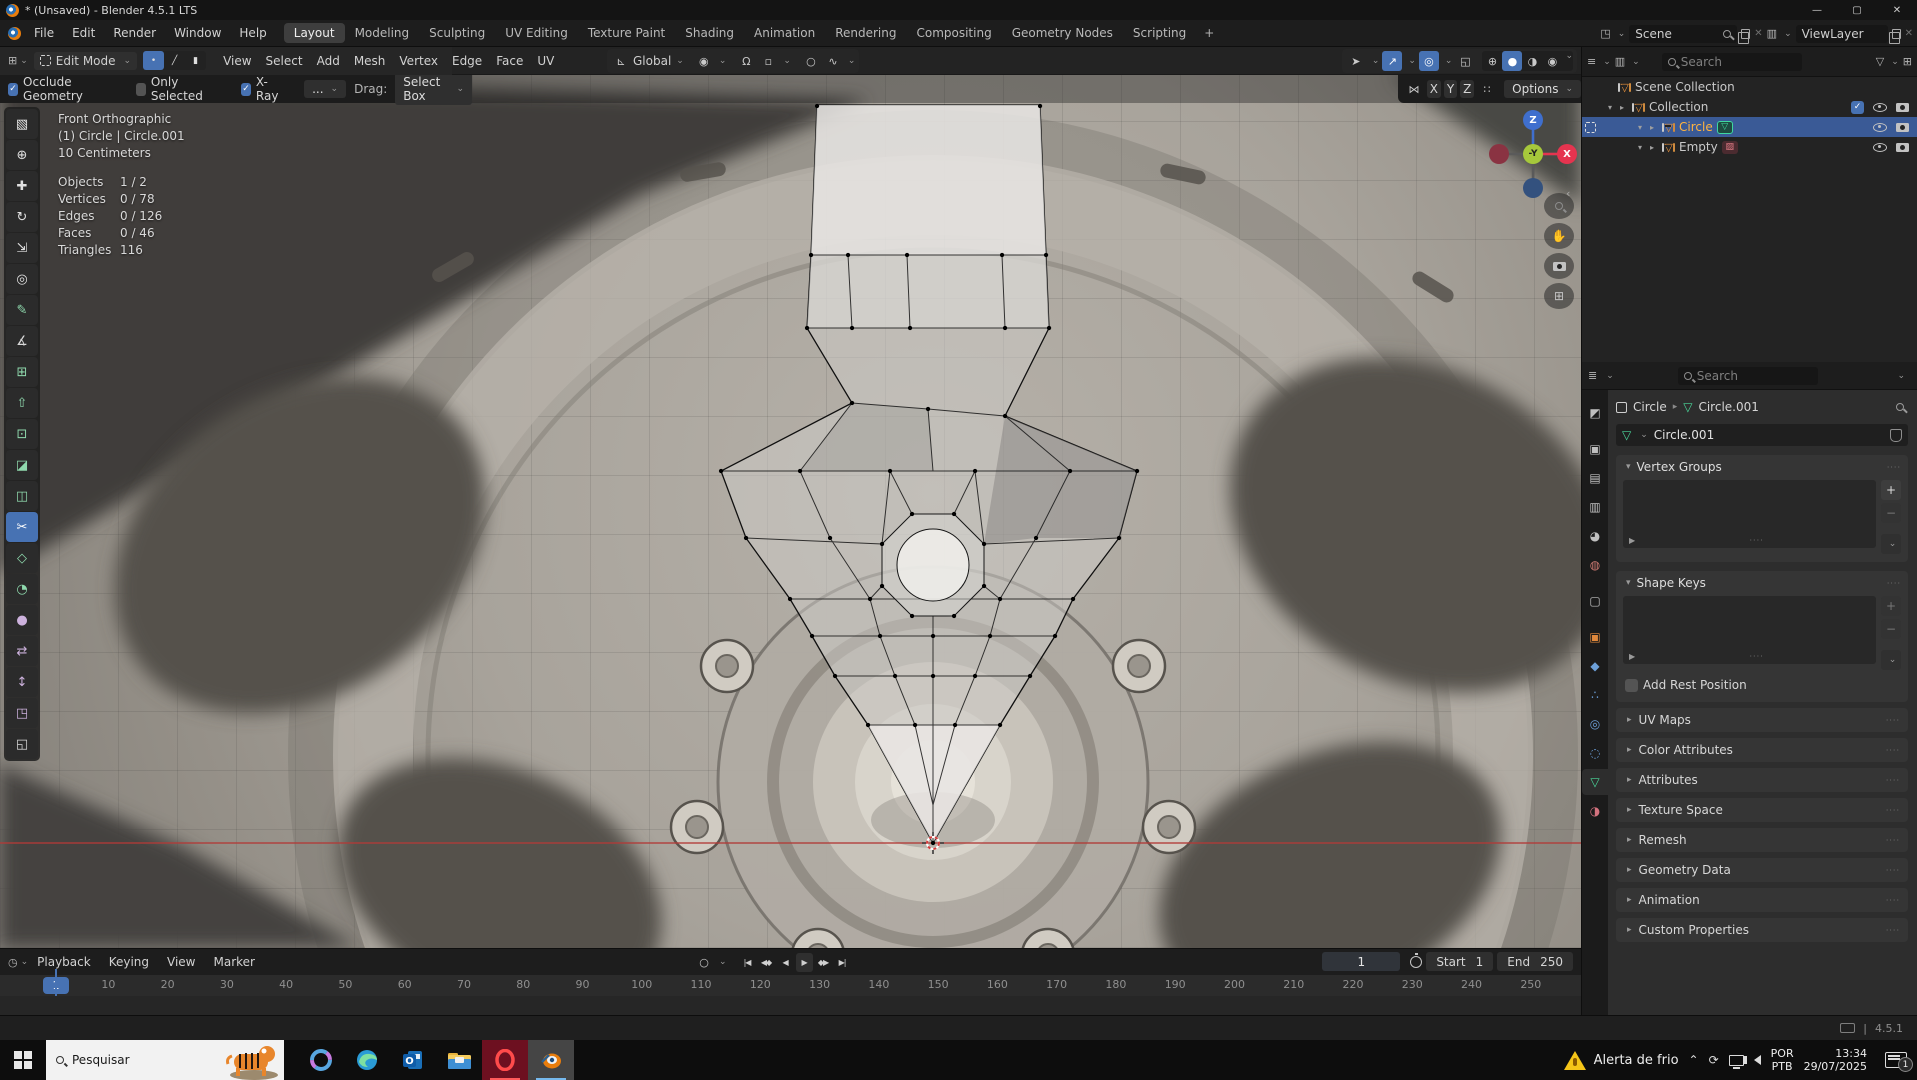 The width and height of the screenshot is (1917, 1080). What do you see at coordinates (1762, 750) in the screenshot?
I see `collapsed-panel: ▸ Color Attributes ····` at bounding box center [1762, 750].